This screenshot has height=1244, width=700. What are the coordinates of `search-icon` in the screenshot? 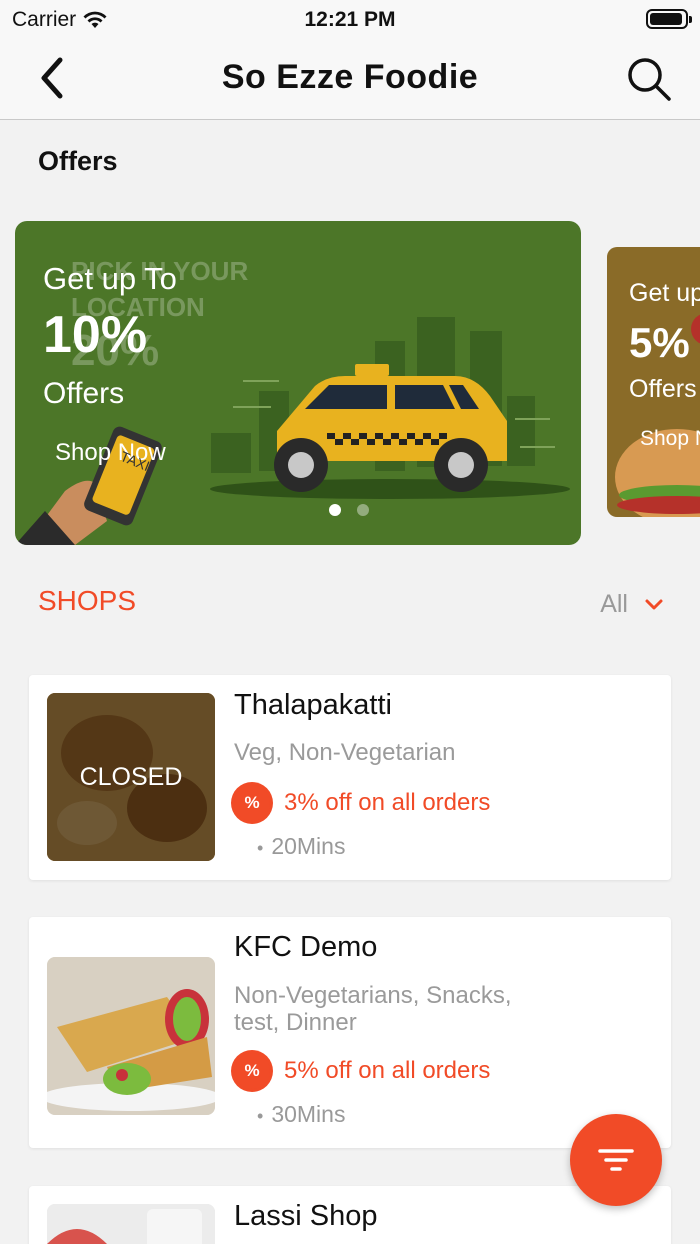 It's located at (649, 79).